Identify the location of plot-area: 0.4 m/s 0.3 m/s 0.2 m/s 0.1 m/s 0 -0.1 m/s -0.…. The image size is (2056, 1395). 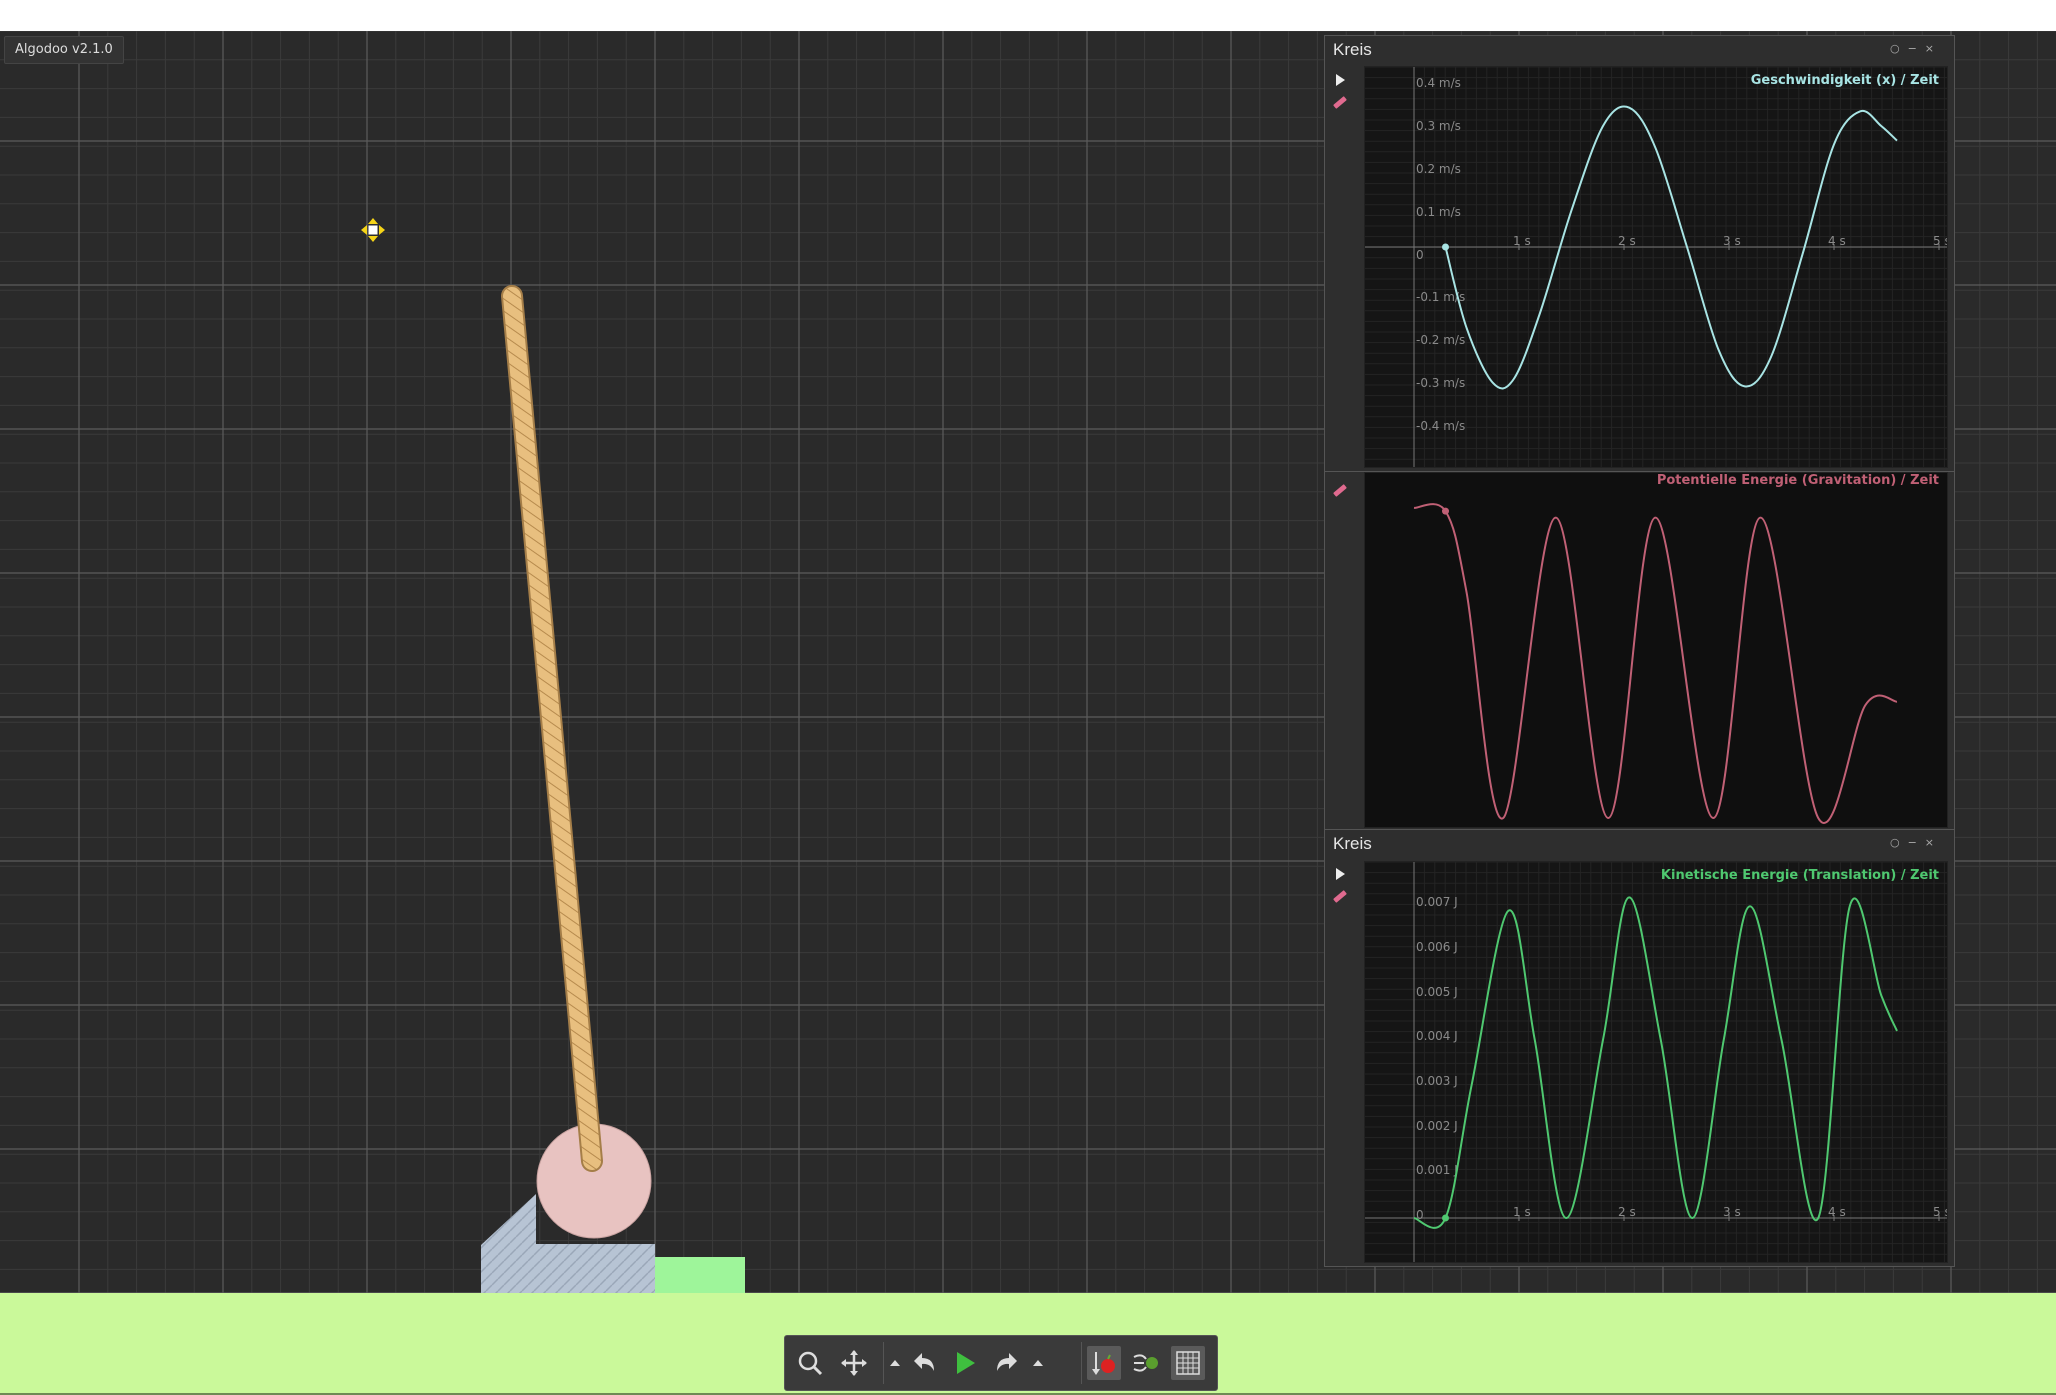
(1656, 267).